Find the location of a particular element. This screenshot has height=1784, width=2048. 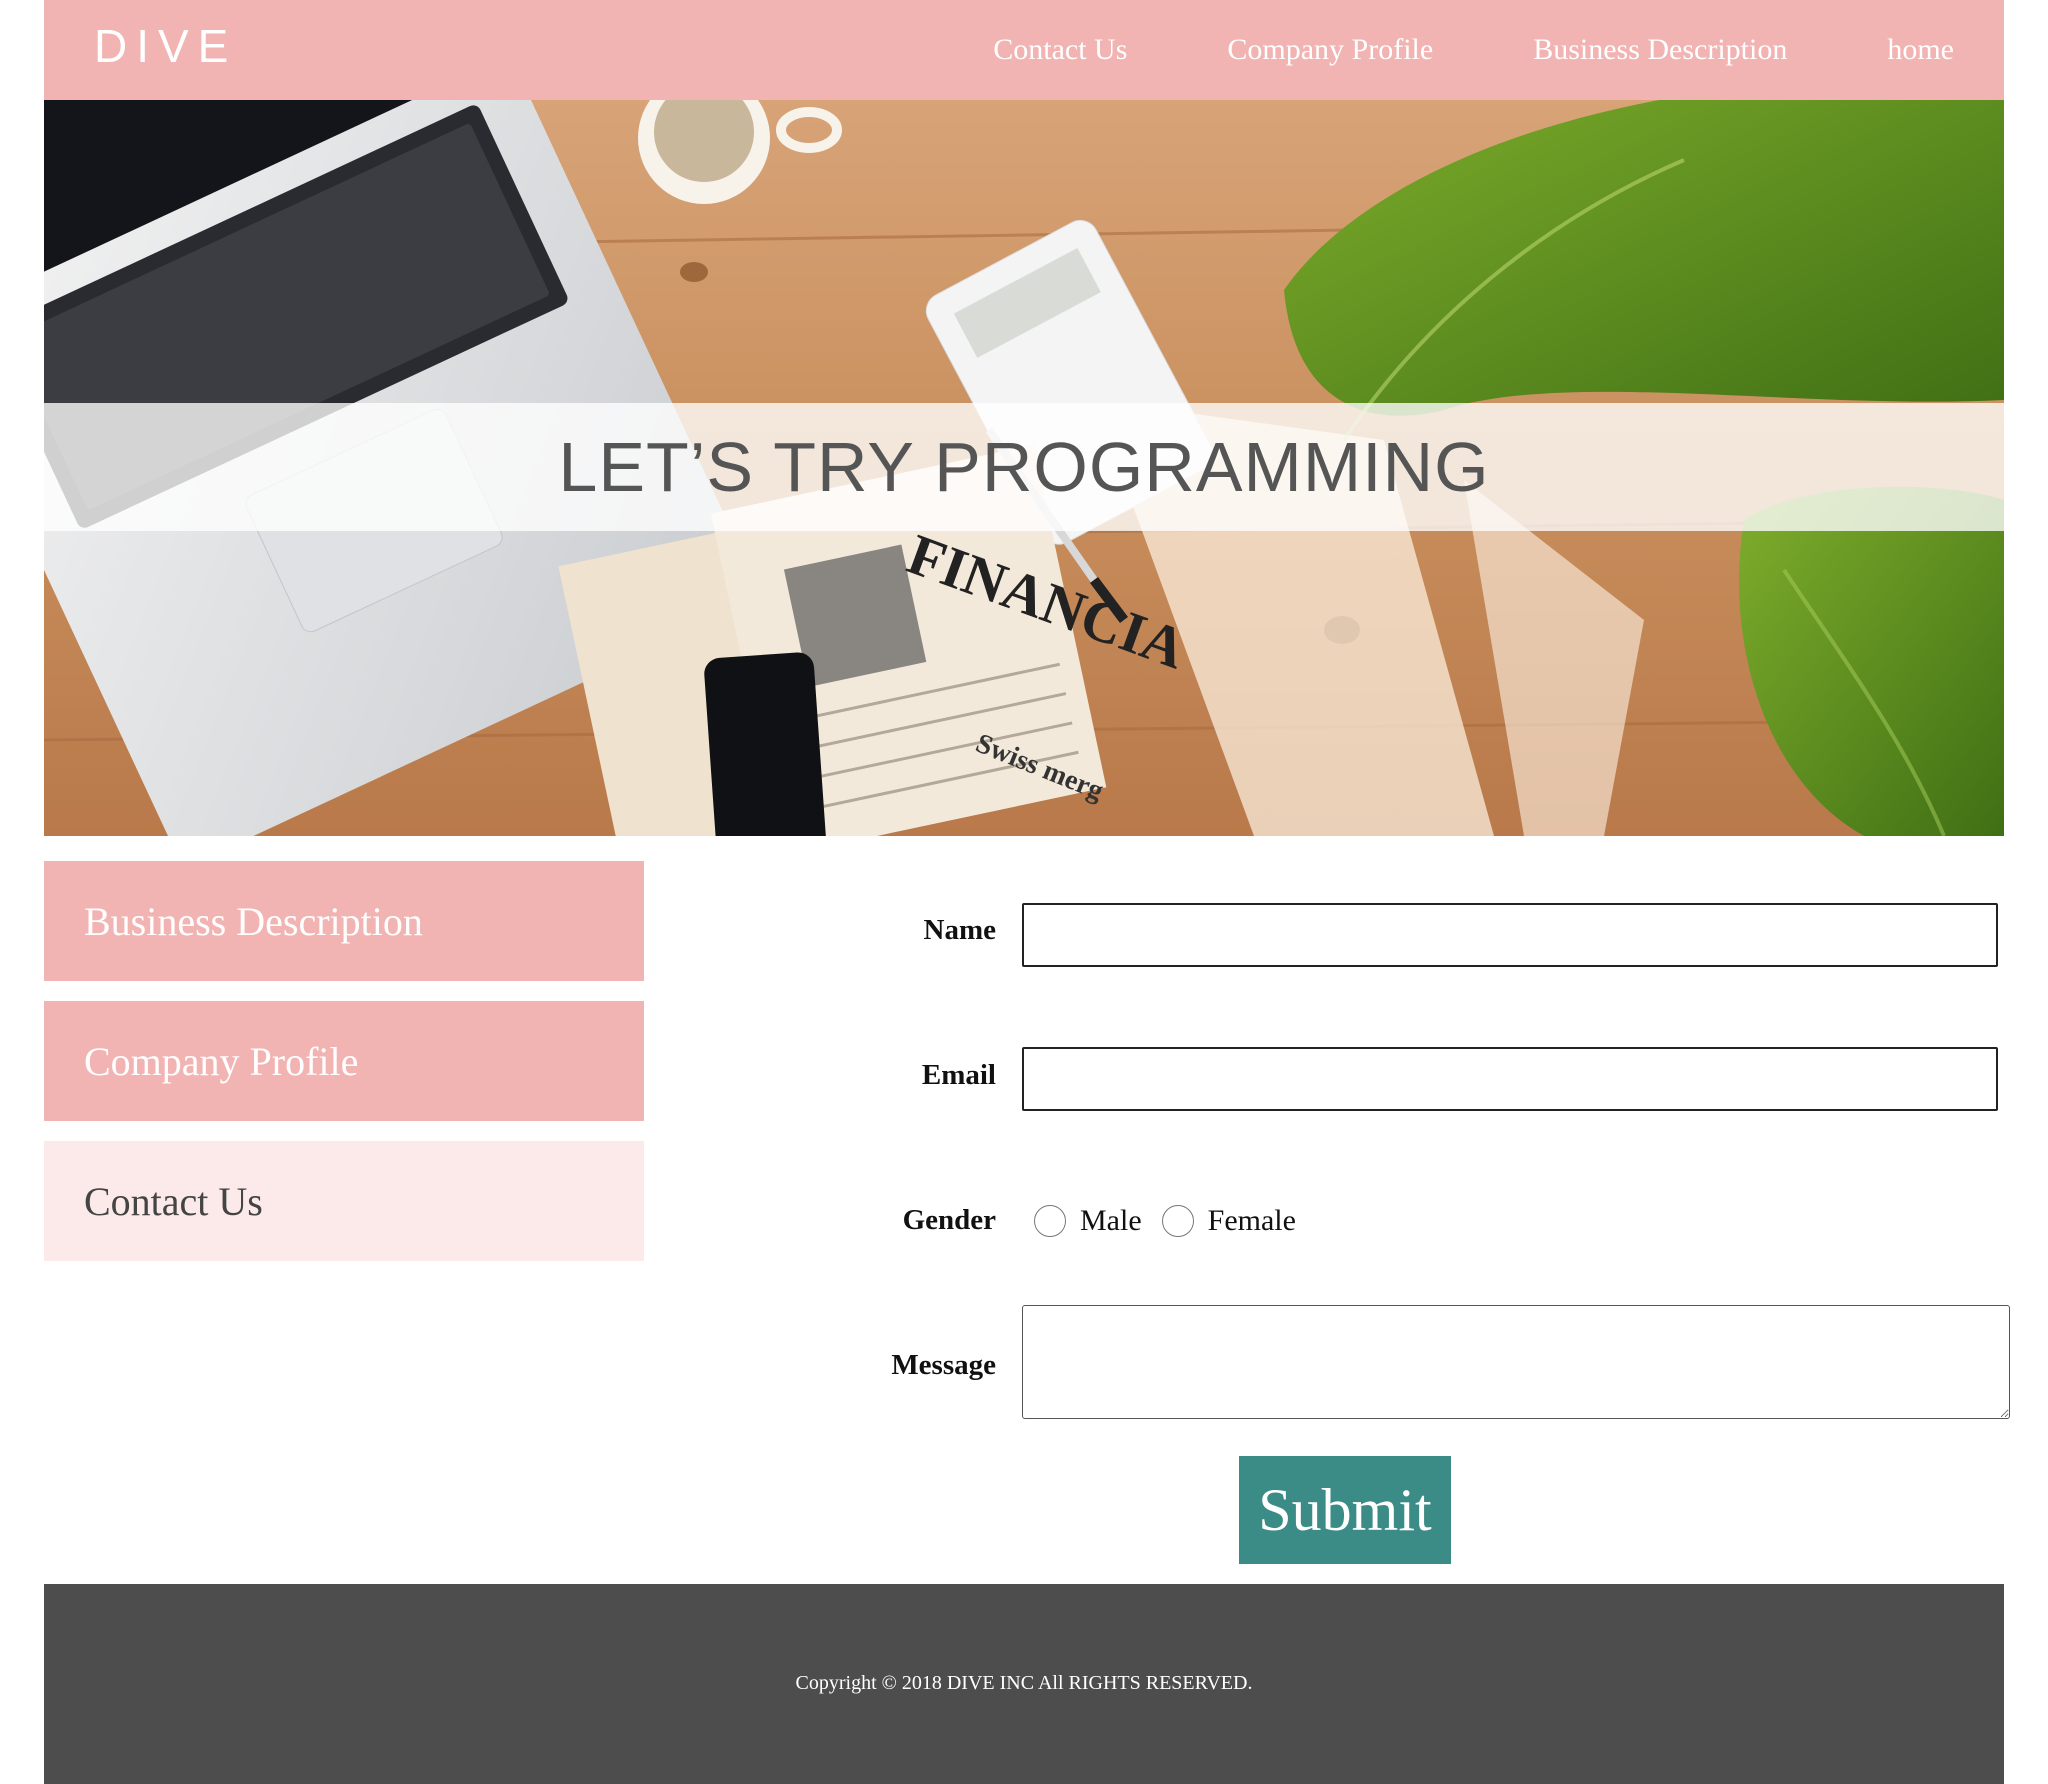

gender-radio-group: Male Female is located at coordinates (1175, 1221).